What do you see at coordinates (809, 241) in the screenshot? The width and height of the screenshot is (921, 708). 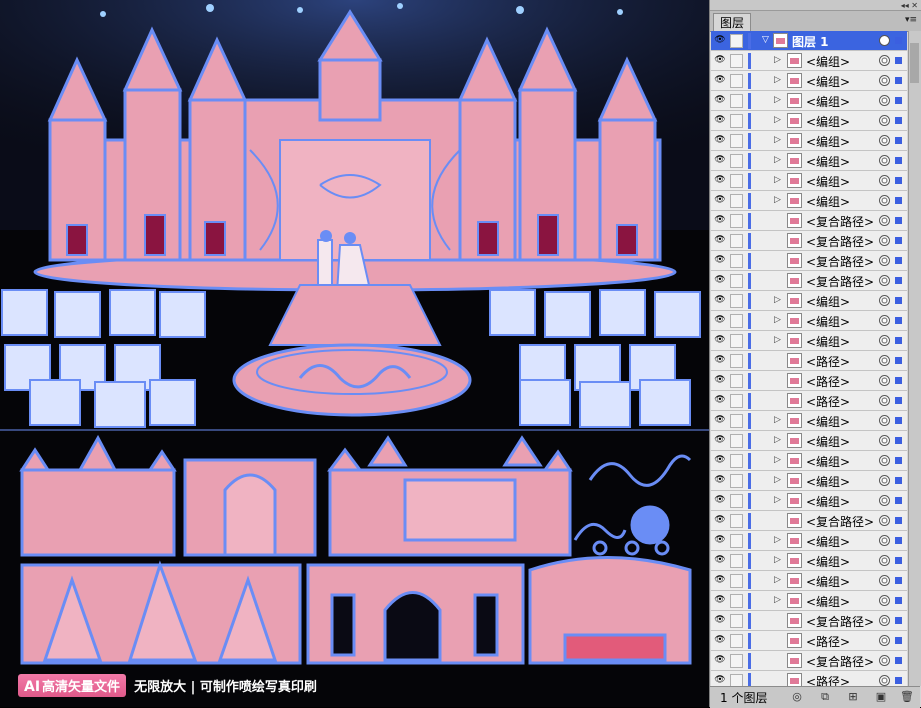 I see `layer-row: 👁 <复合路径>` at bounding box center [809, 241].